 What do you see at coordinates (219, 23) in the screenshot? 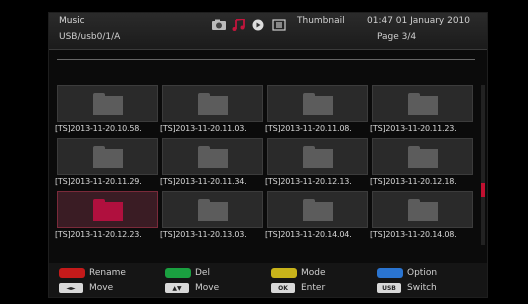
I see `photo-icon` at bounding box center [219, 23].